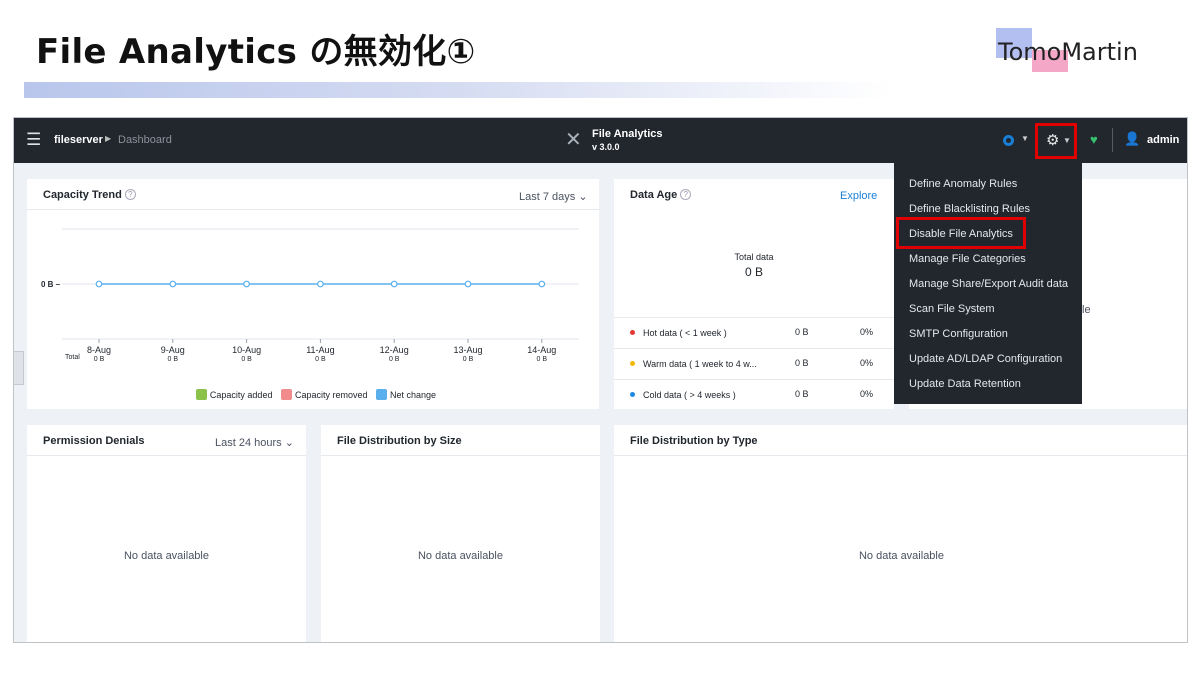  What do you see at coordinates (541, 350) in the screenshot?
I see `x-tick-label: 14-Aug` at bounding box center [541, 350].